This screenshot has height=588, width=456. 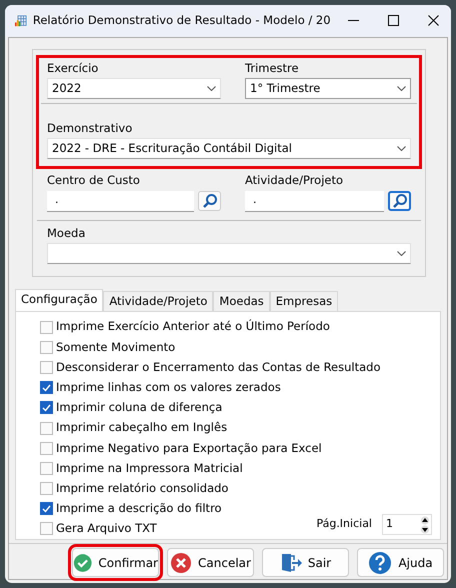 I want to click on option-label: Imprimir cabeçalho em Inglês, so click(x=142, y=427).